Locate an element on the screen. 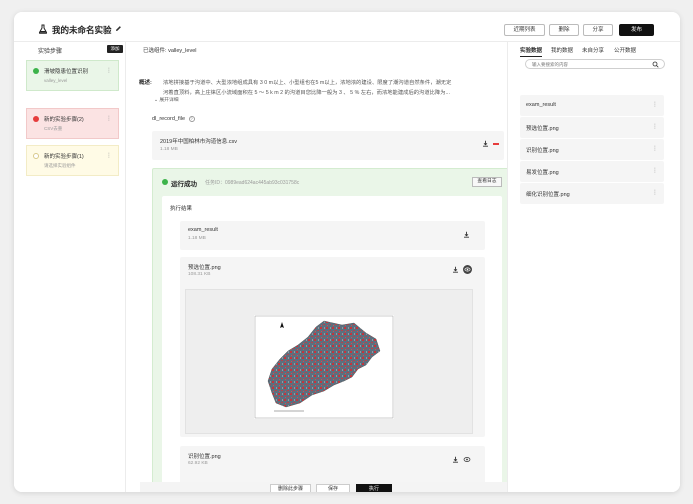 The image size is (693, 504). step-name: 新的实验步骤(1) is located at coordinates (64, 157).